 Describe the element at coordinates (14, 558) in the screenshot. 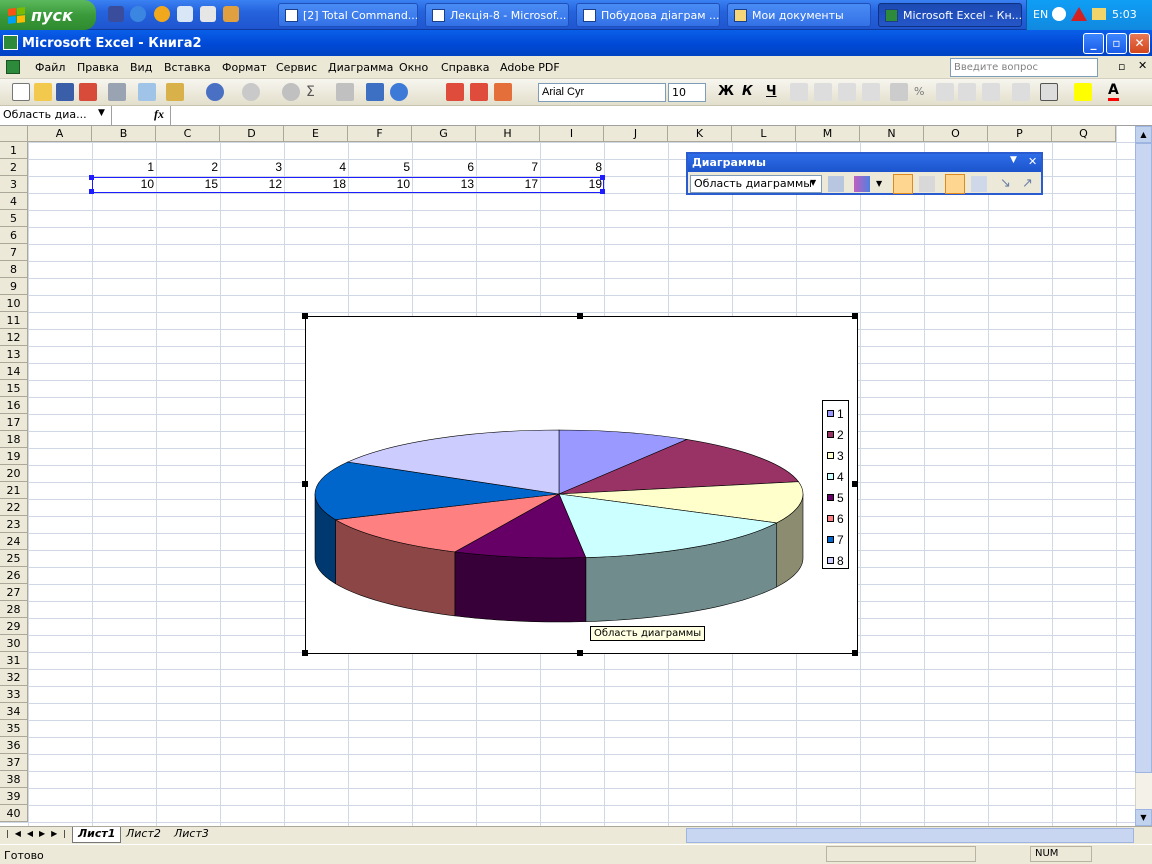

I see `row-header-25: 25` at that location.